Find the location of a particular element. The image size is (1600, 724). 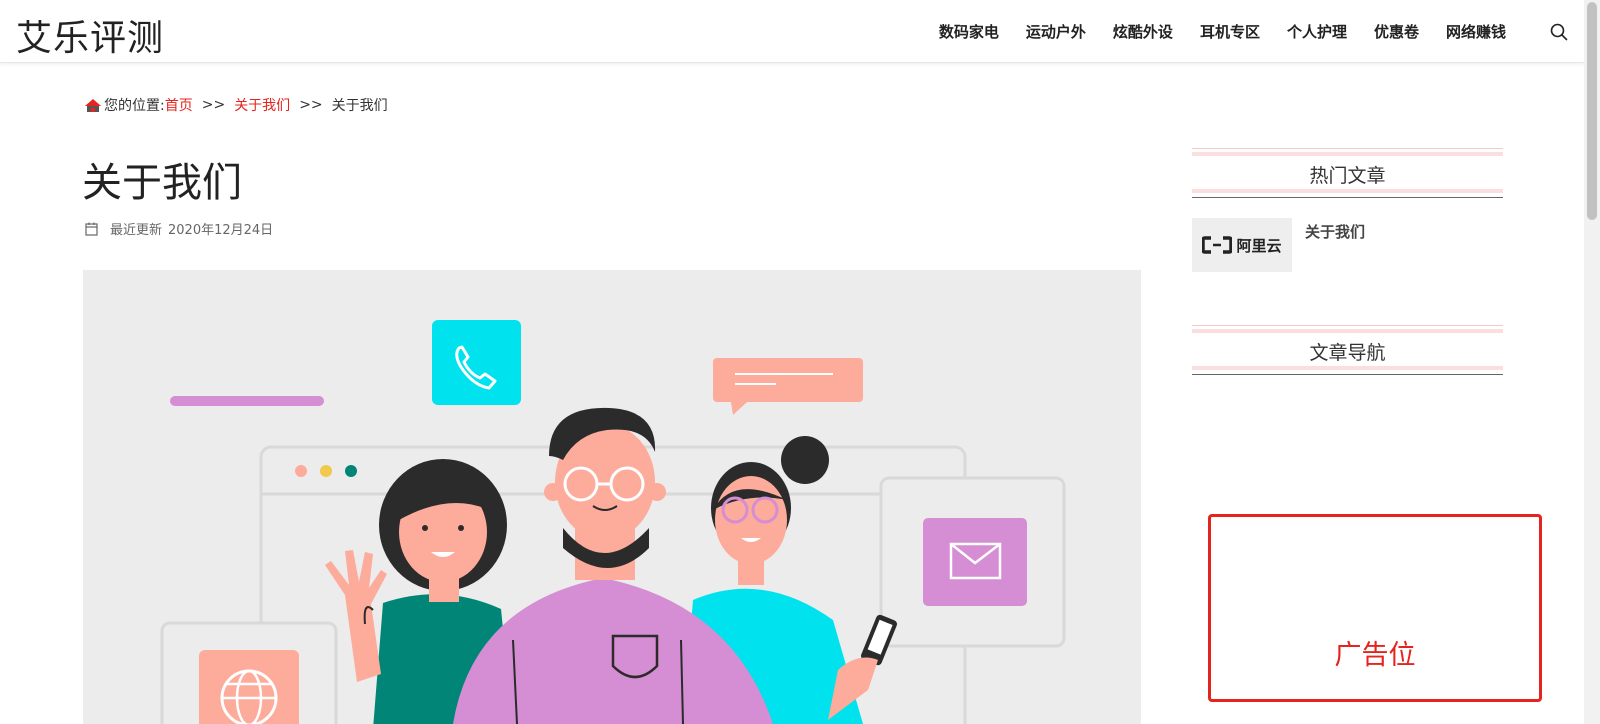

article-meta: 最近更新 2020年12月24日 is located at coordinates (179, 228).